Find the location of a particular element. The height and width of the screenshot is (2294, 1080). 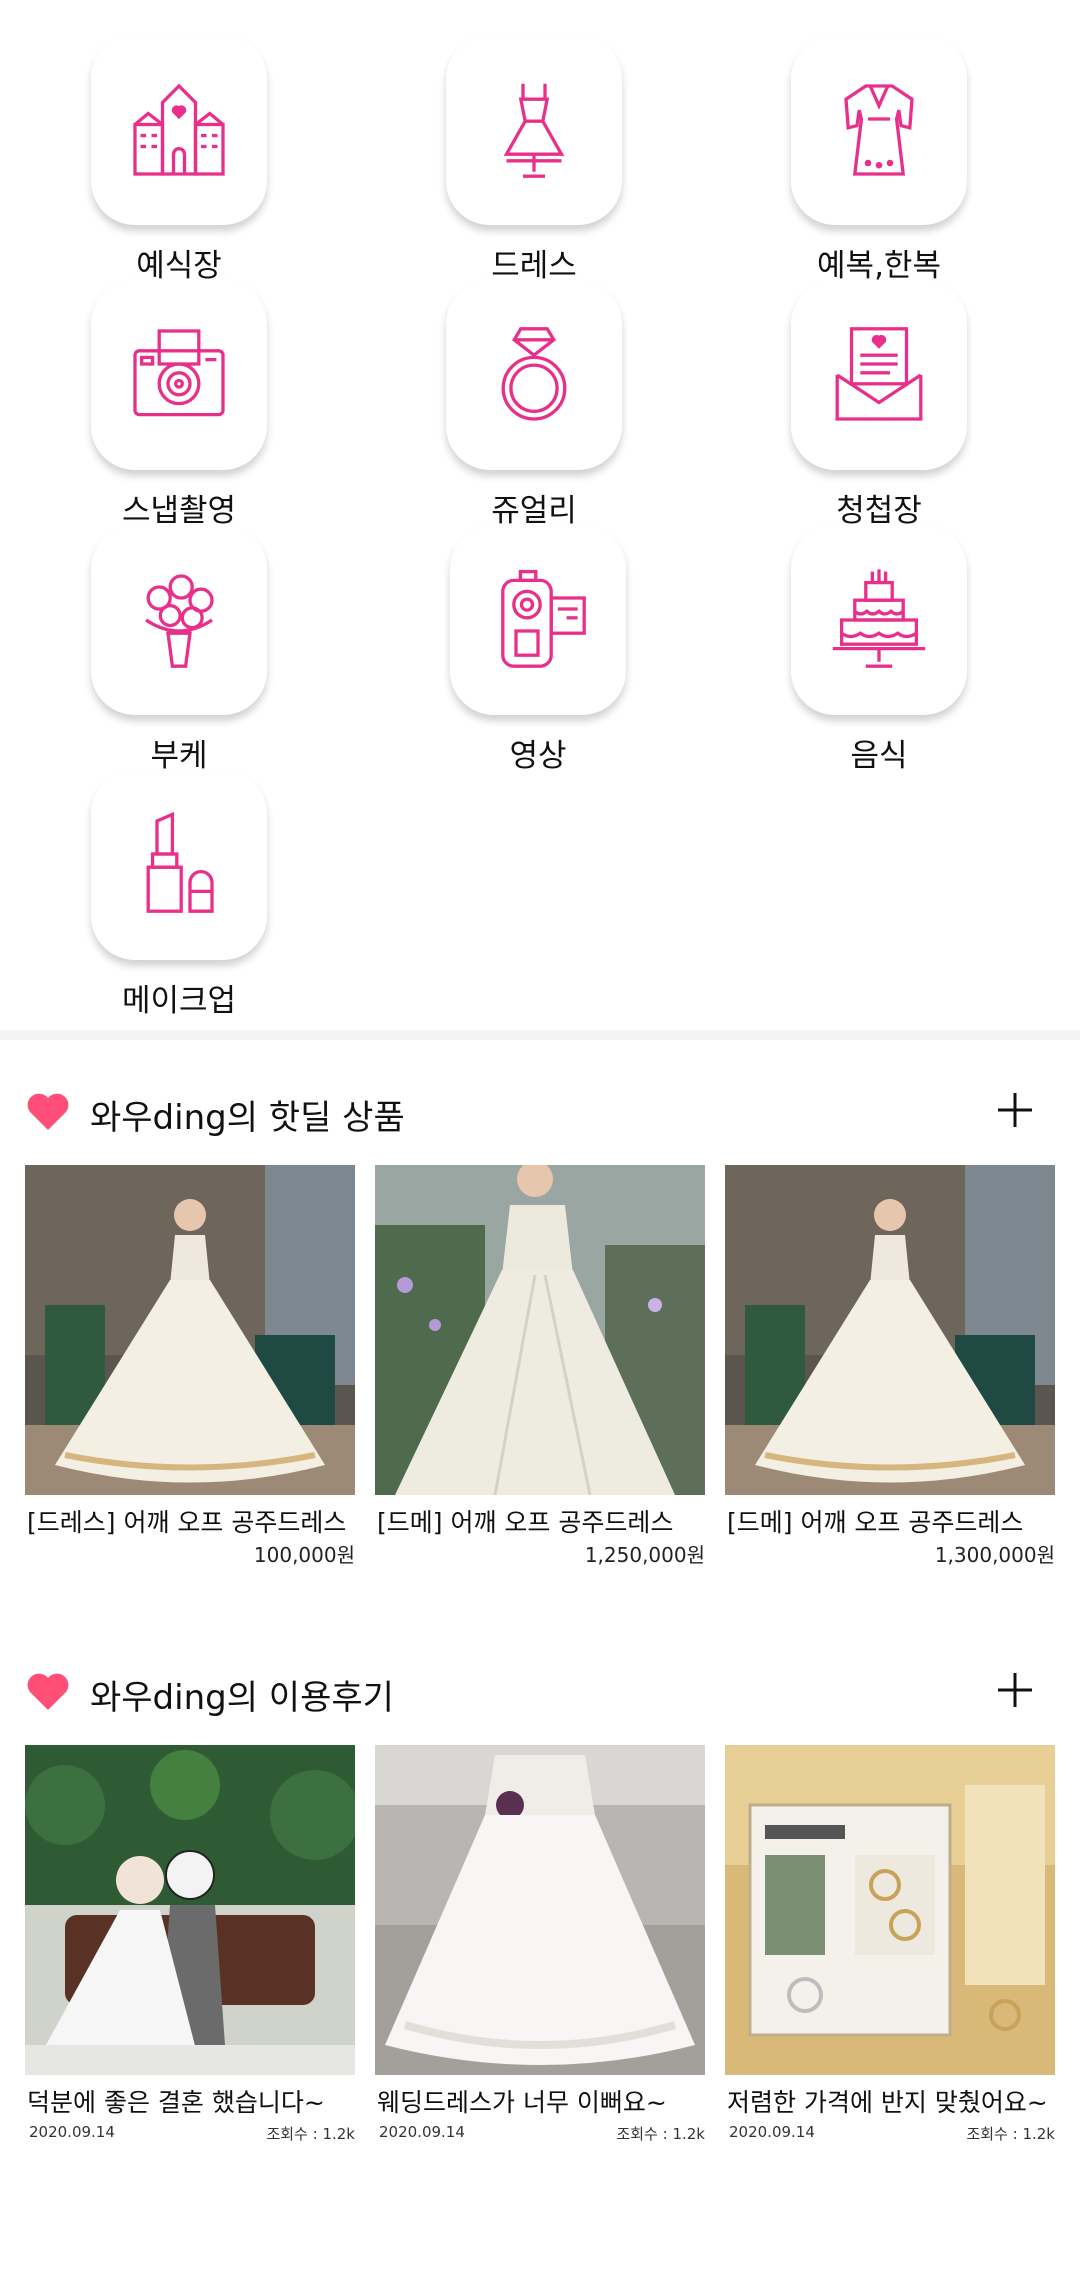

reviews-header: 와우ding의 이용후기 is located at coordinates (540, 1693).